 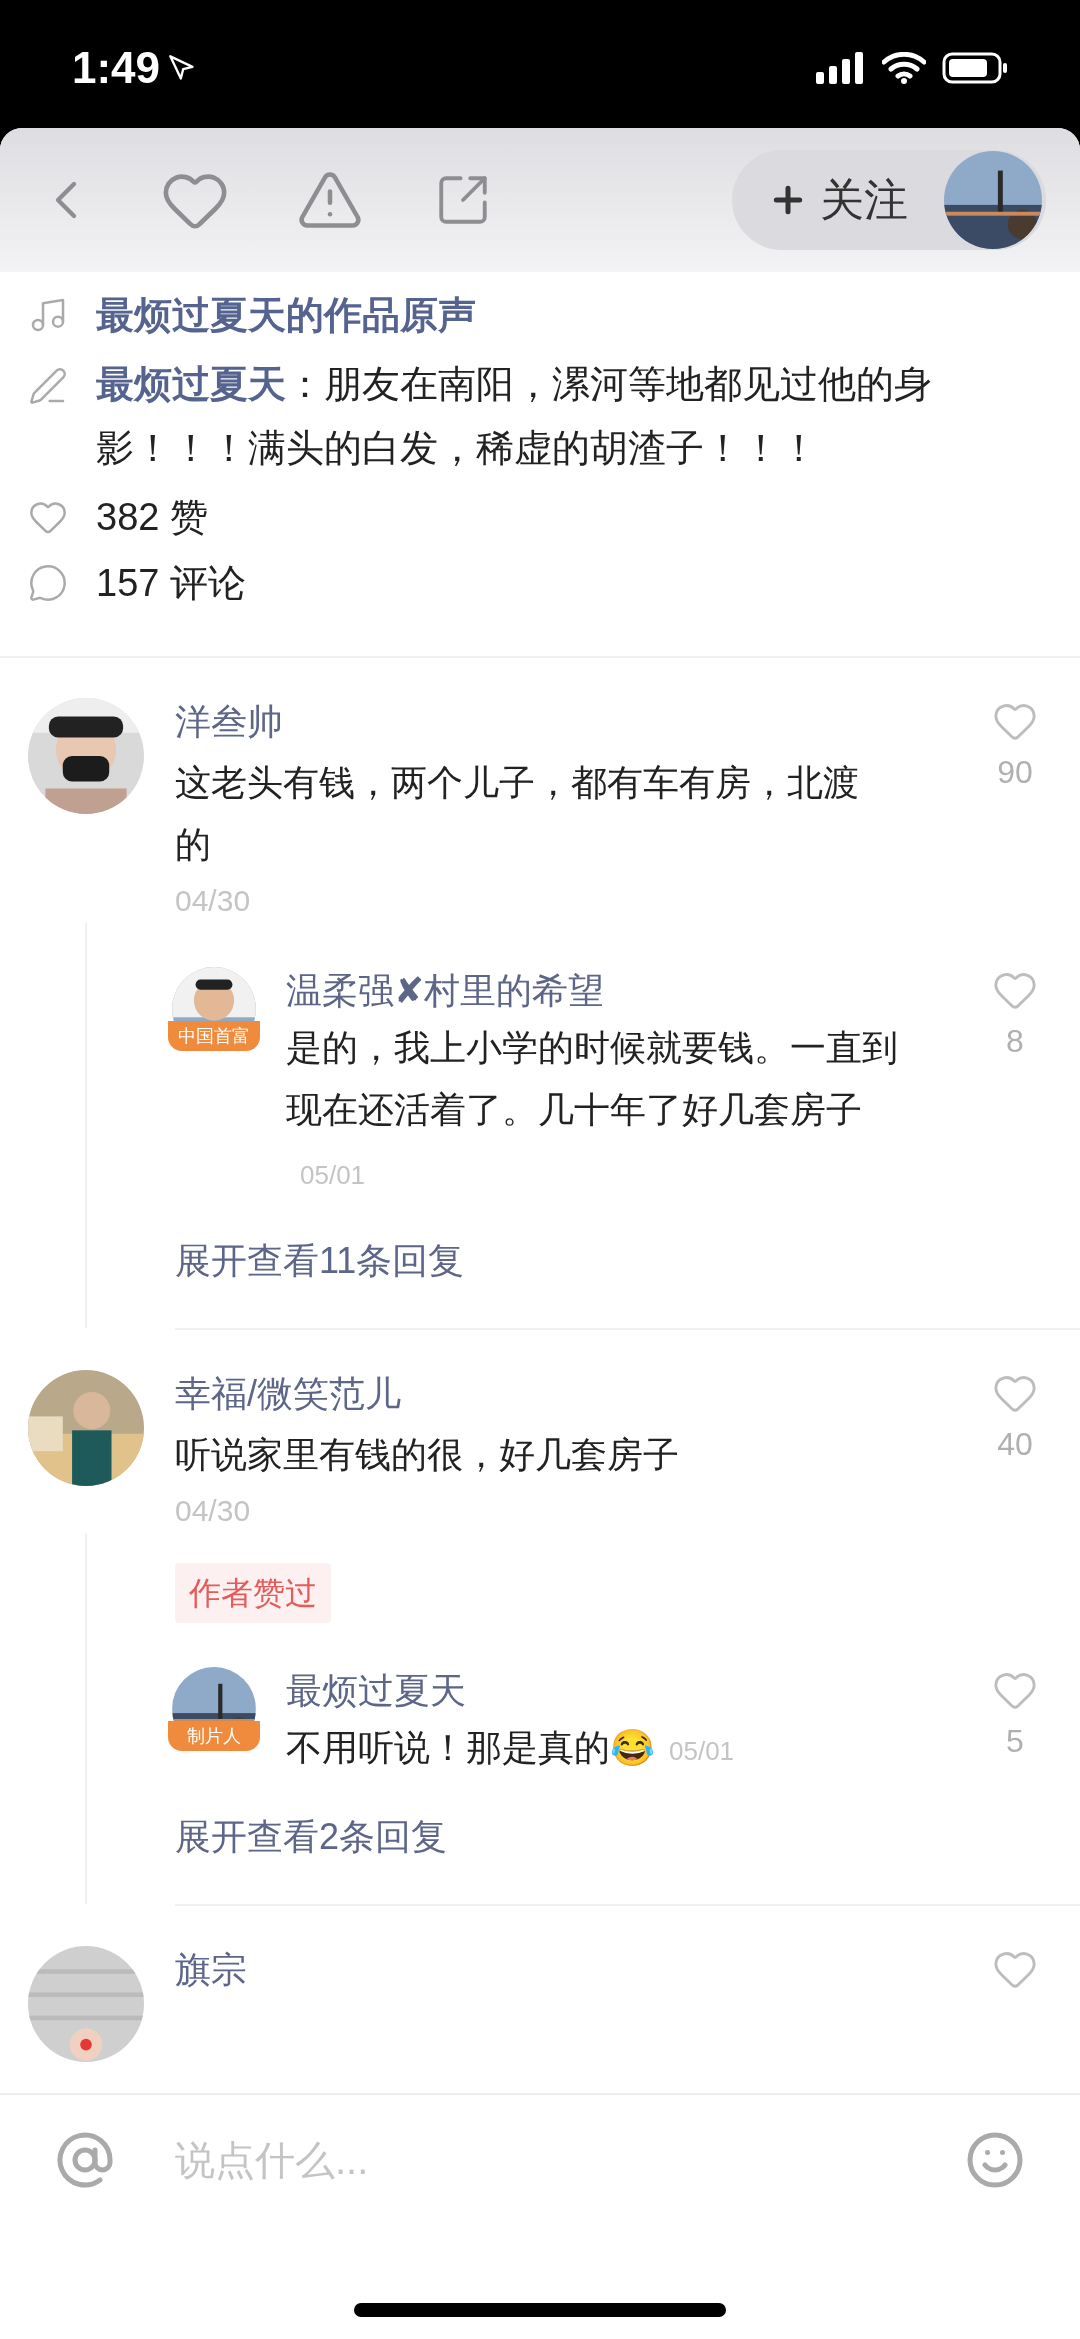 I want to click on like-count: 382 赞, so click(x=152, y=517).